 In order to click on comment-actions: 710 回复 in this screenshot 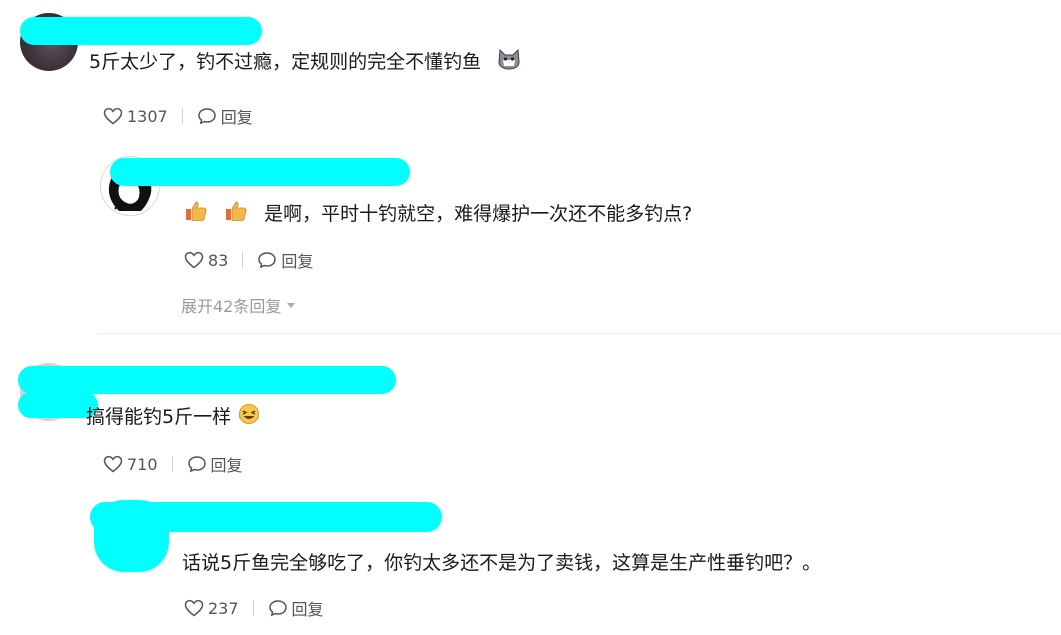, I will do `click(173, 464)`.